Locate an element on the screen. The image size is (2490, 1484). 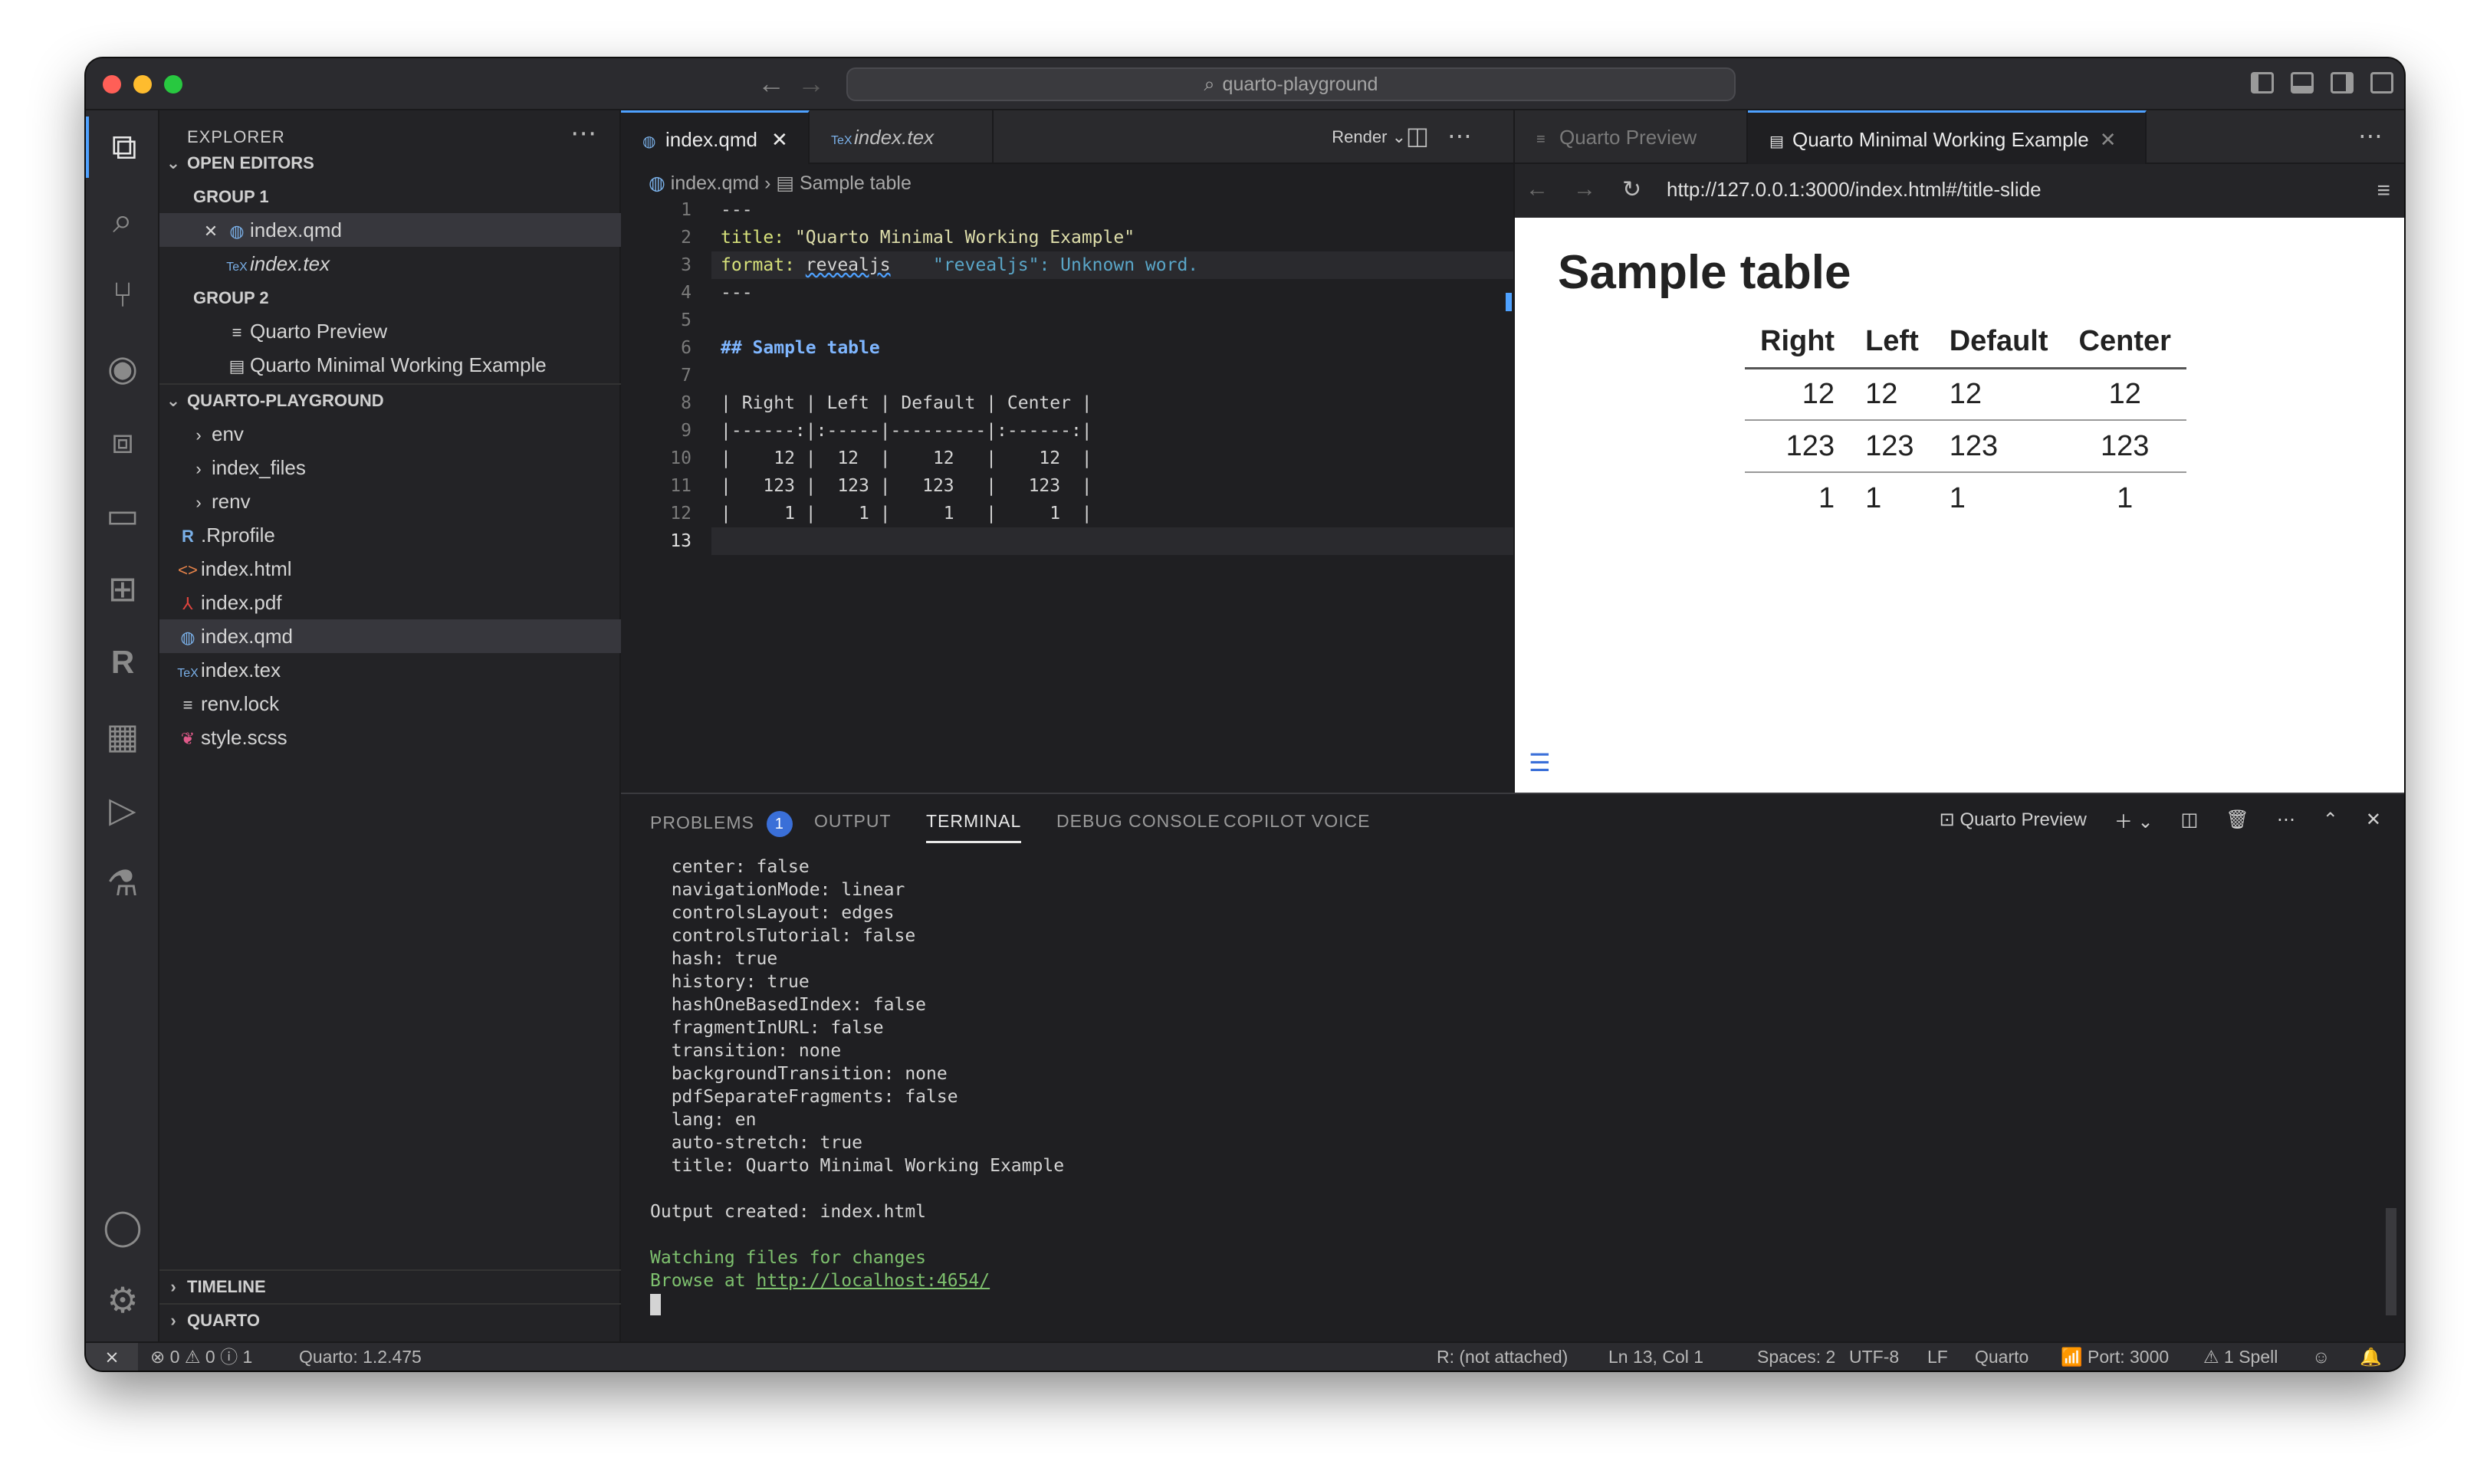
panel-actions: ⊡ Quarto Preview ＋ ⌄ ◫ 🗑 ⋯ ⌃ ✕ is located at coordinates (2160, 820).